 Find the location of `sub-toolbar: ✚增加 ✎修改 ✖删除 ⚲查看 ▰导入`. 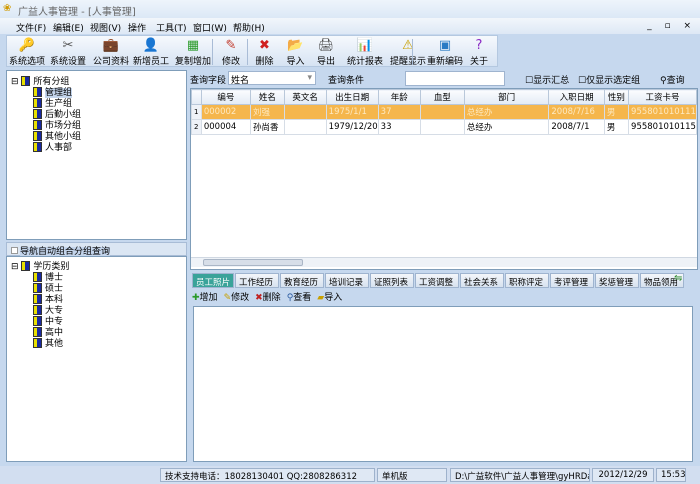

sub-toolbar: ✚增加 ✎修改 ✖删除 ⚲查看 ▰导入 is located at coordinates (342, 297).